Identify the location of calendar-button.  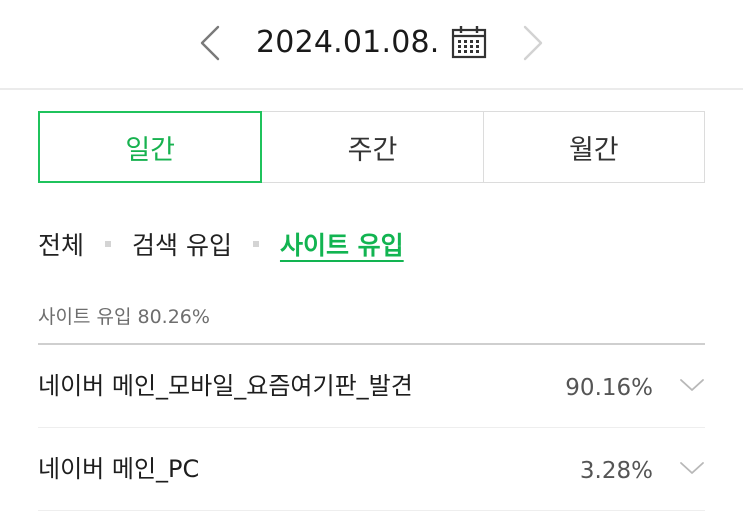
(469, 42).